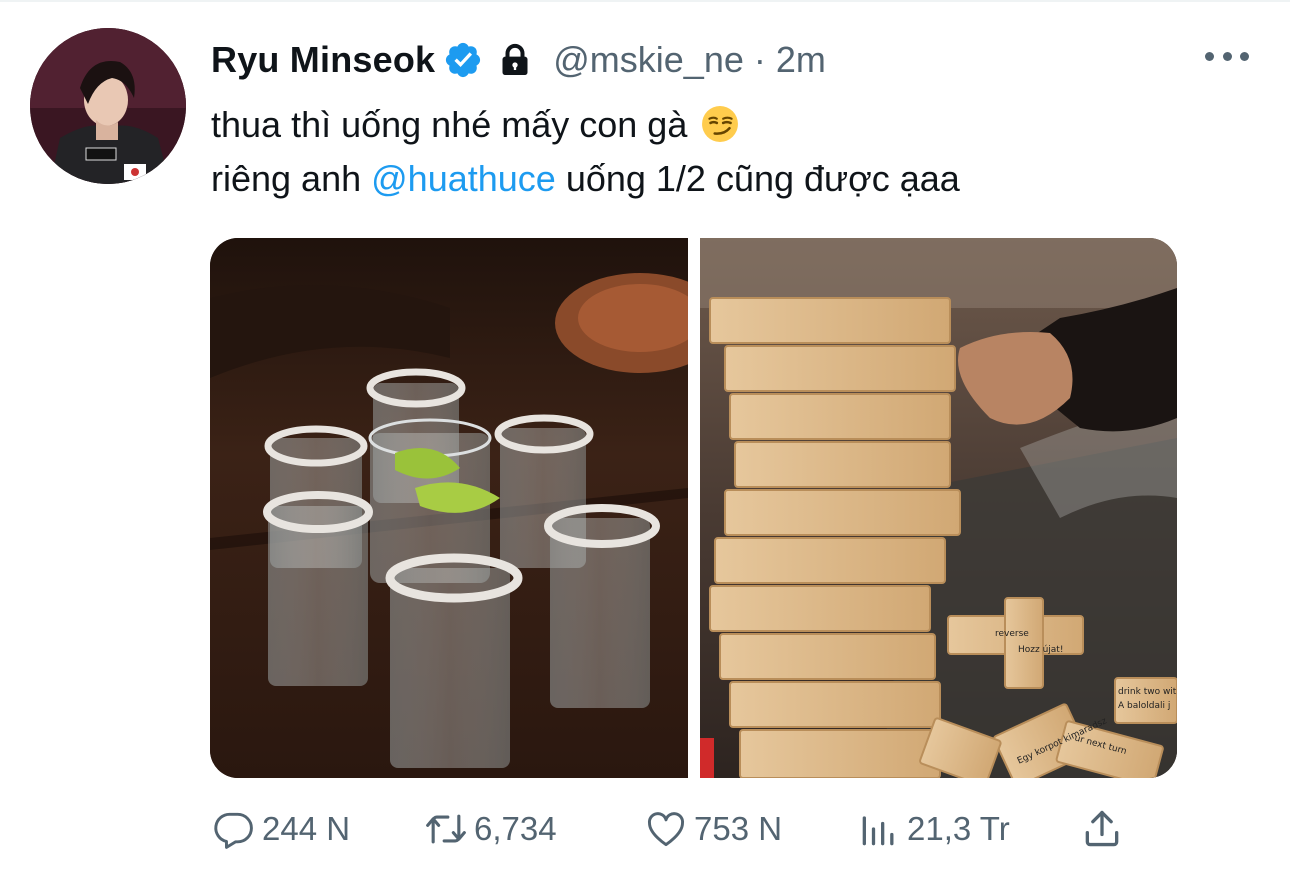 Image resolution: width=1290 pixels, height=876 pixels. Describe the element at coordinates (958, 828) in the screenshot. I see `view-count: 21,3 Tr` at that location.